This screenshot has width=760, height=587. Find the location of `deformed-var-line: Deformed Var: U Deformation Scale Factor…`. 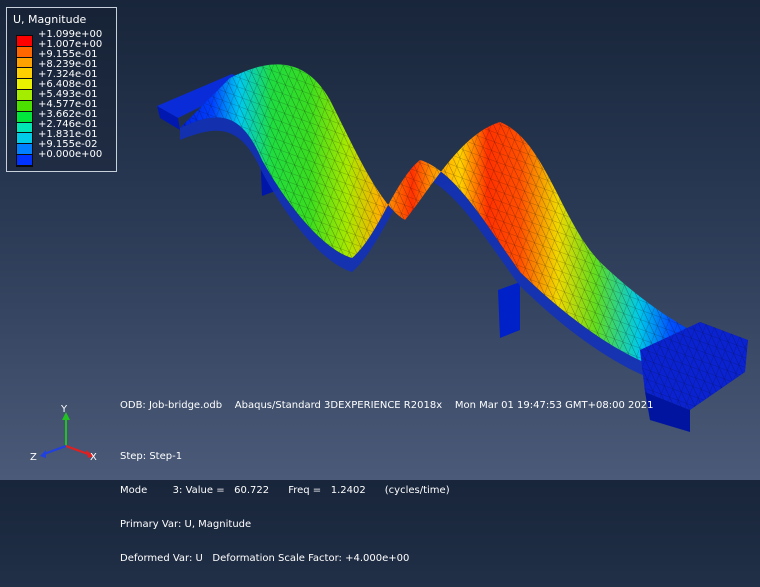

deformed-var-line: Deformed Var: U Deformation Scale Factor… is located at coordinates (265, 558).